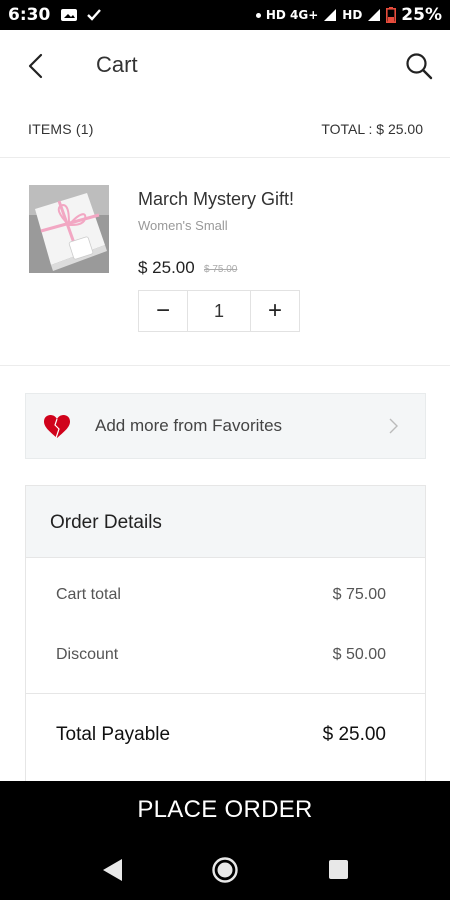  I want to click on battery-icon, so click(391, 15).